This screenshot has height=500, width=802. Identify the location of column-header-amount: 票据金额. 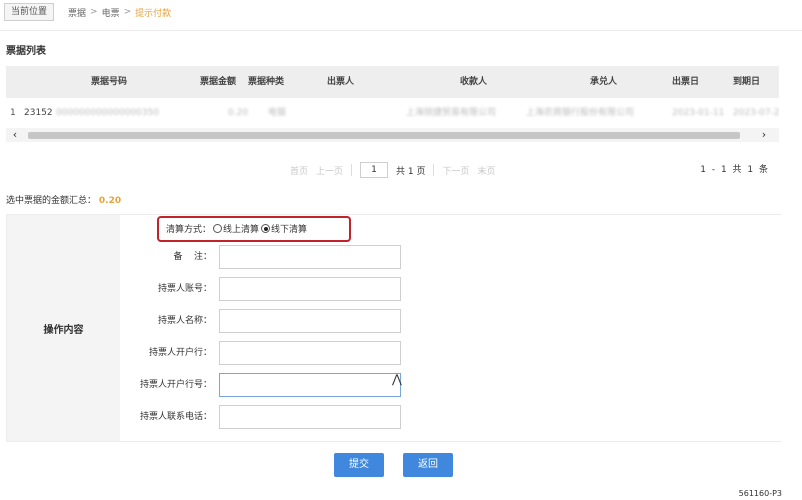
(218, 82).